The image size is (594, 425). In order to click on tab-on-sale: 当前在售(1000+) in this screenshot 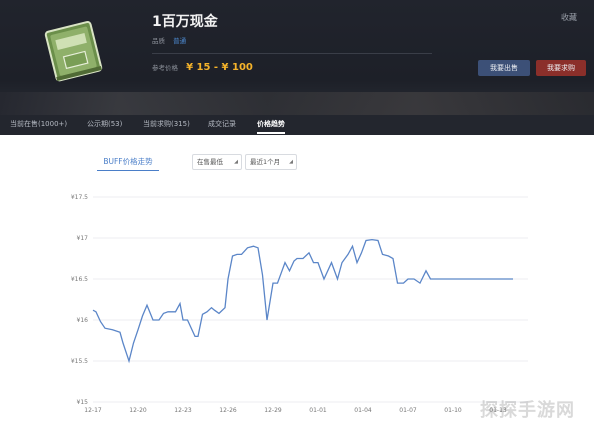, I will do `click(38, 125)`.